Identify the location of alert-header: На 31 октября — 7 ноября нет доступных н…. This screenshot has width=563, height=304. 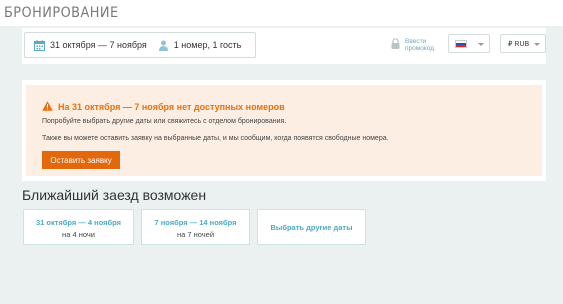
(163, 107).